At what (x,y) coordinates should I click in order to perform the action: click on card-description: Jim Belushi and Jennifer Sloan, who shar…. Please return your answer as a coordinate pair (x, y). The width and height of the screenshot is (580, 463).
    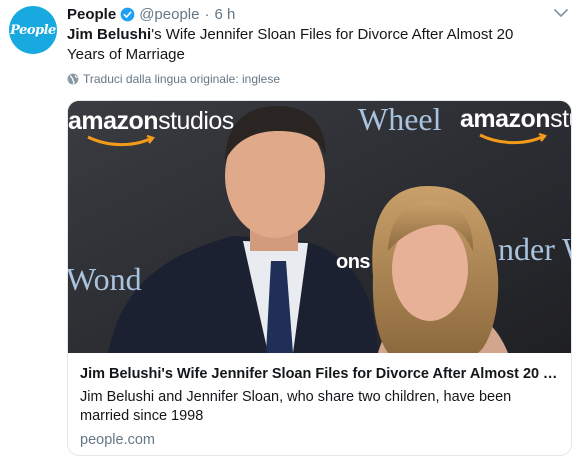
    Looking at the image, I should click on (296, 406).